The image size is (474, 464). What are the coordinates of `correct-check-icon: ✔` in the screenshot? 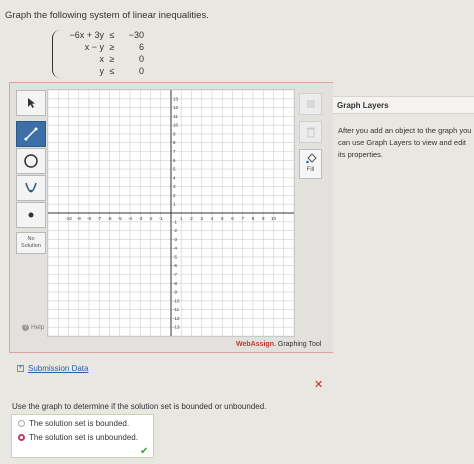 It's located at (144, 451).